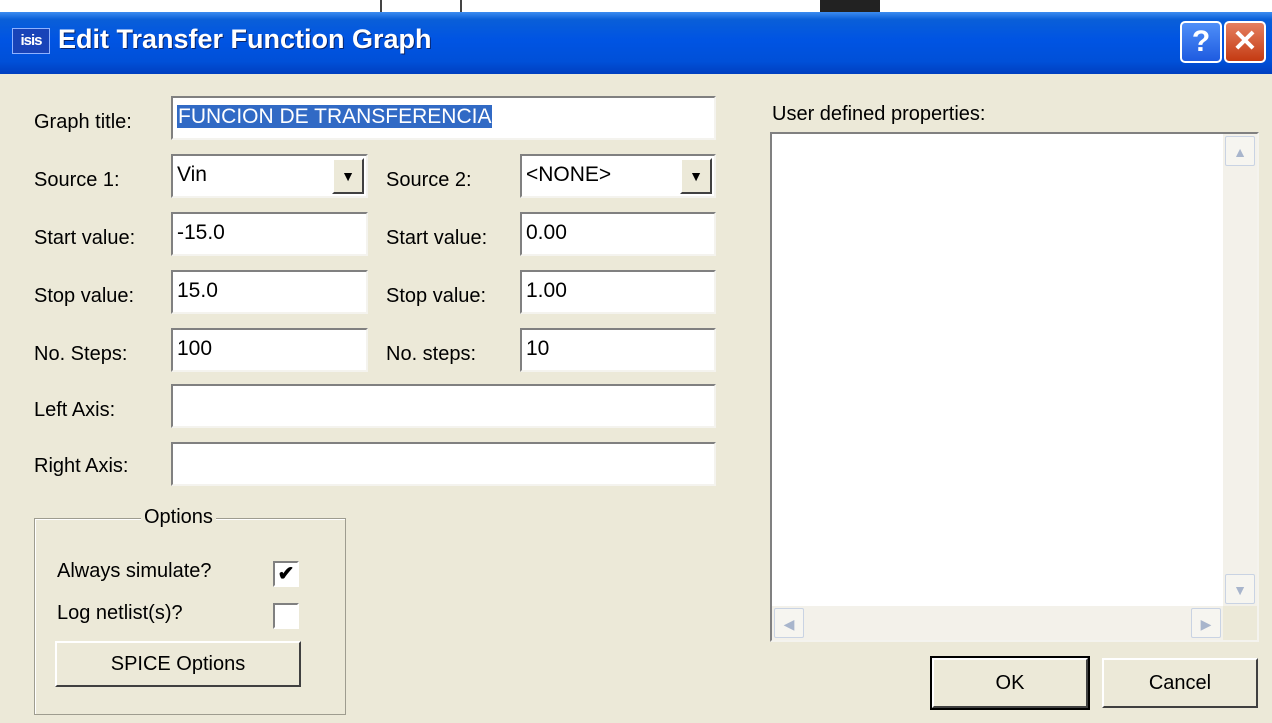  Describe the element at coordinates (269, 176) in the screenshot. I see `source1-select: Vin ▼` at that location.